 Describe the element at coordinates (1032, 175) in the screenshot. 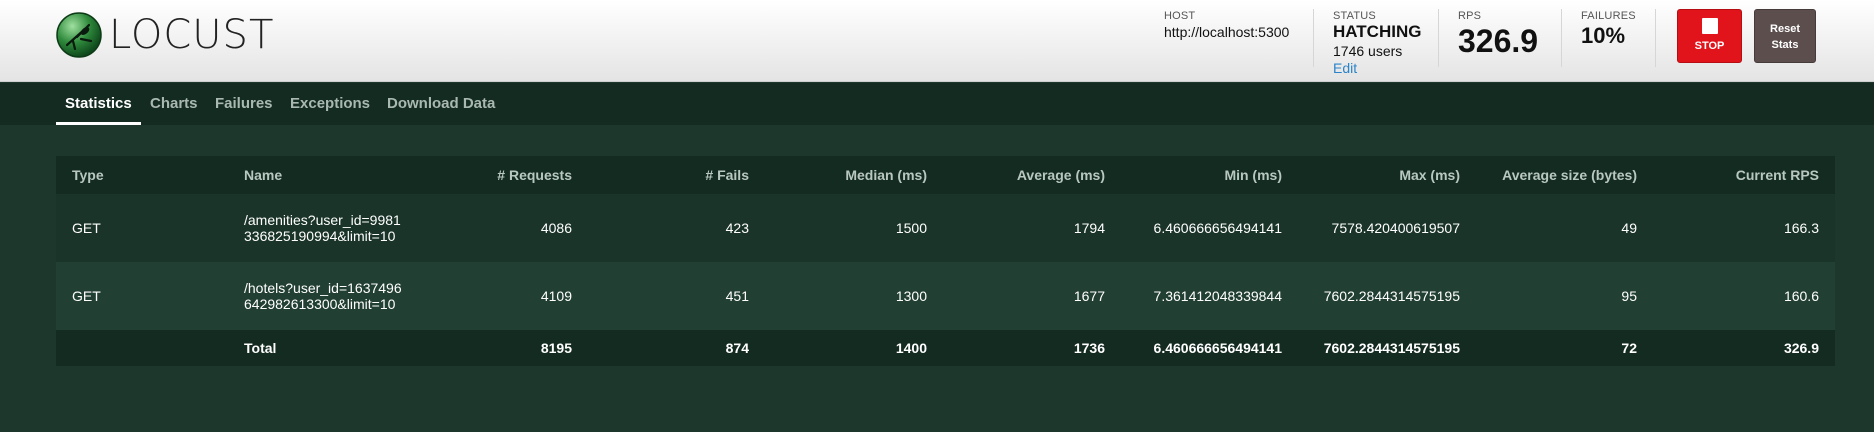

I see `column-header-average: Average (ms)` at that location.